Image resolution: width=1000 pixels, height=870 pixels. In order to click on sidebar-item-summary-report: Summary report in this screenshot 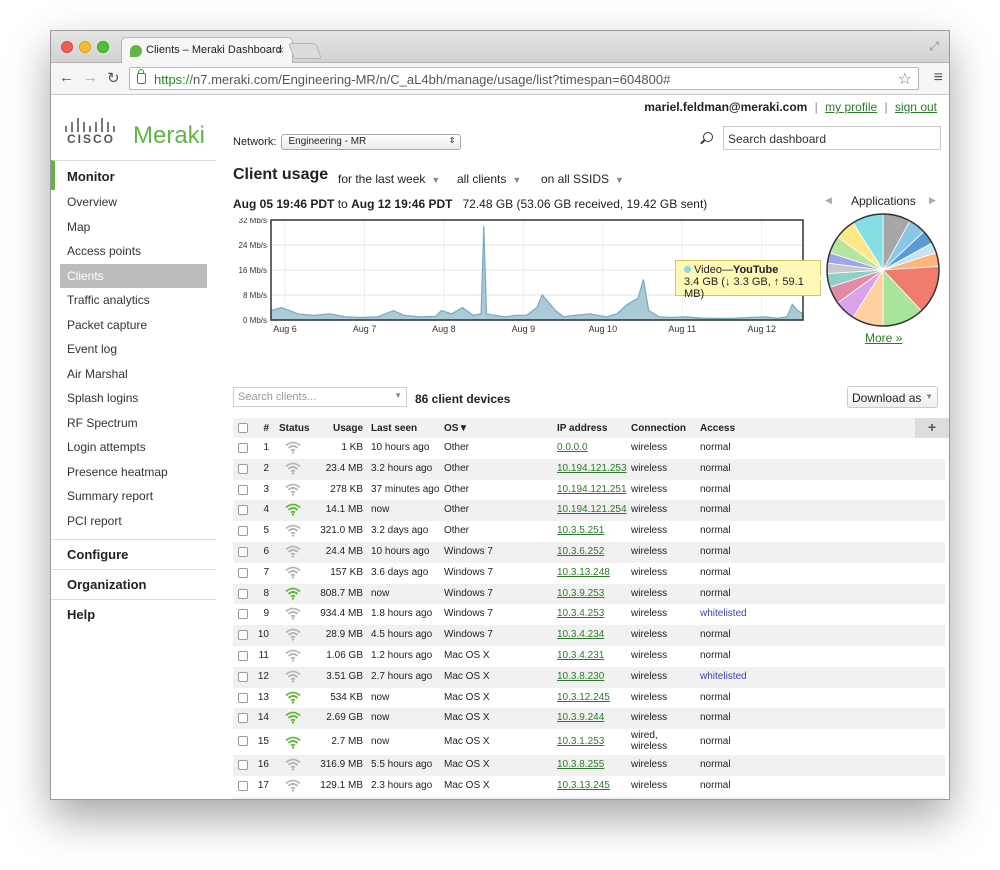, I will do `click(133, 496)`.